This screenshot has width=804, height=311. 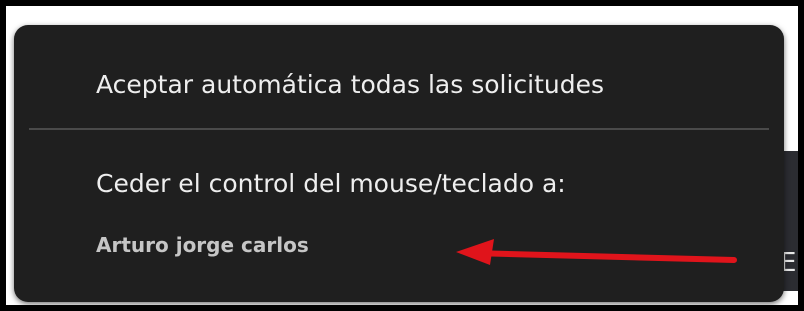 What do you see at coordinates (202, 245) in the screenshot?
I see `participant-item: Arturo jorge carlos` at bounding box center [202, 245].